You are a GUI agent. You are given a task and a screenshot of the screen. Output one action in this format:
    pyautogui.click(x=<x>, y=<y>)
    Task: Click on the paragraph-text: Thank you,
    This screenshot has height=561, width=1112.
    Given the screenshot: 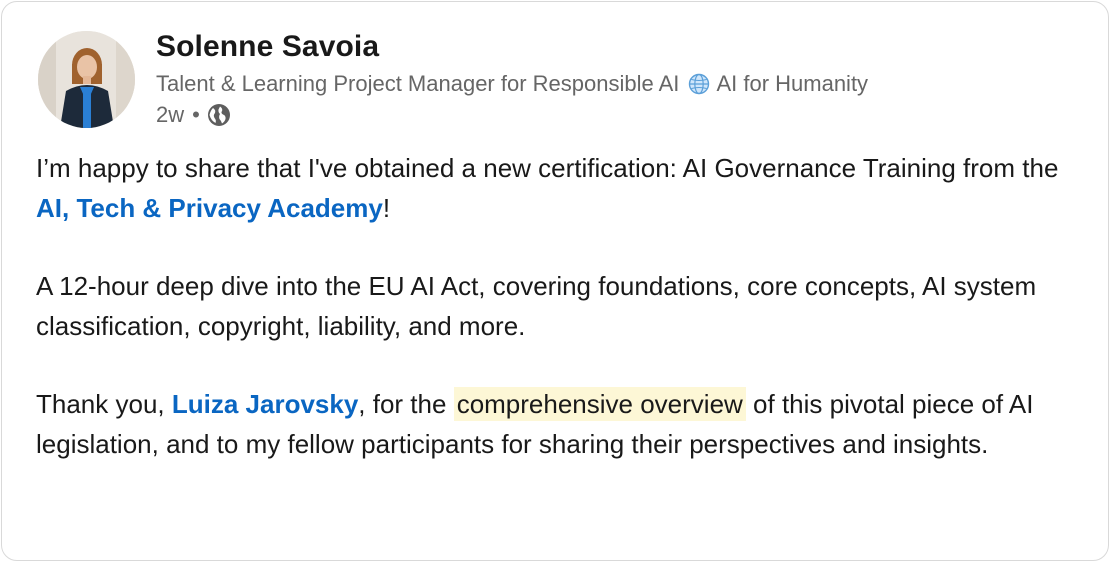 What is the action you would take?
    pyautogui.click(x=104, y=404)
    